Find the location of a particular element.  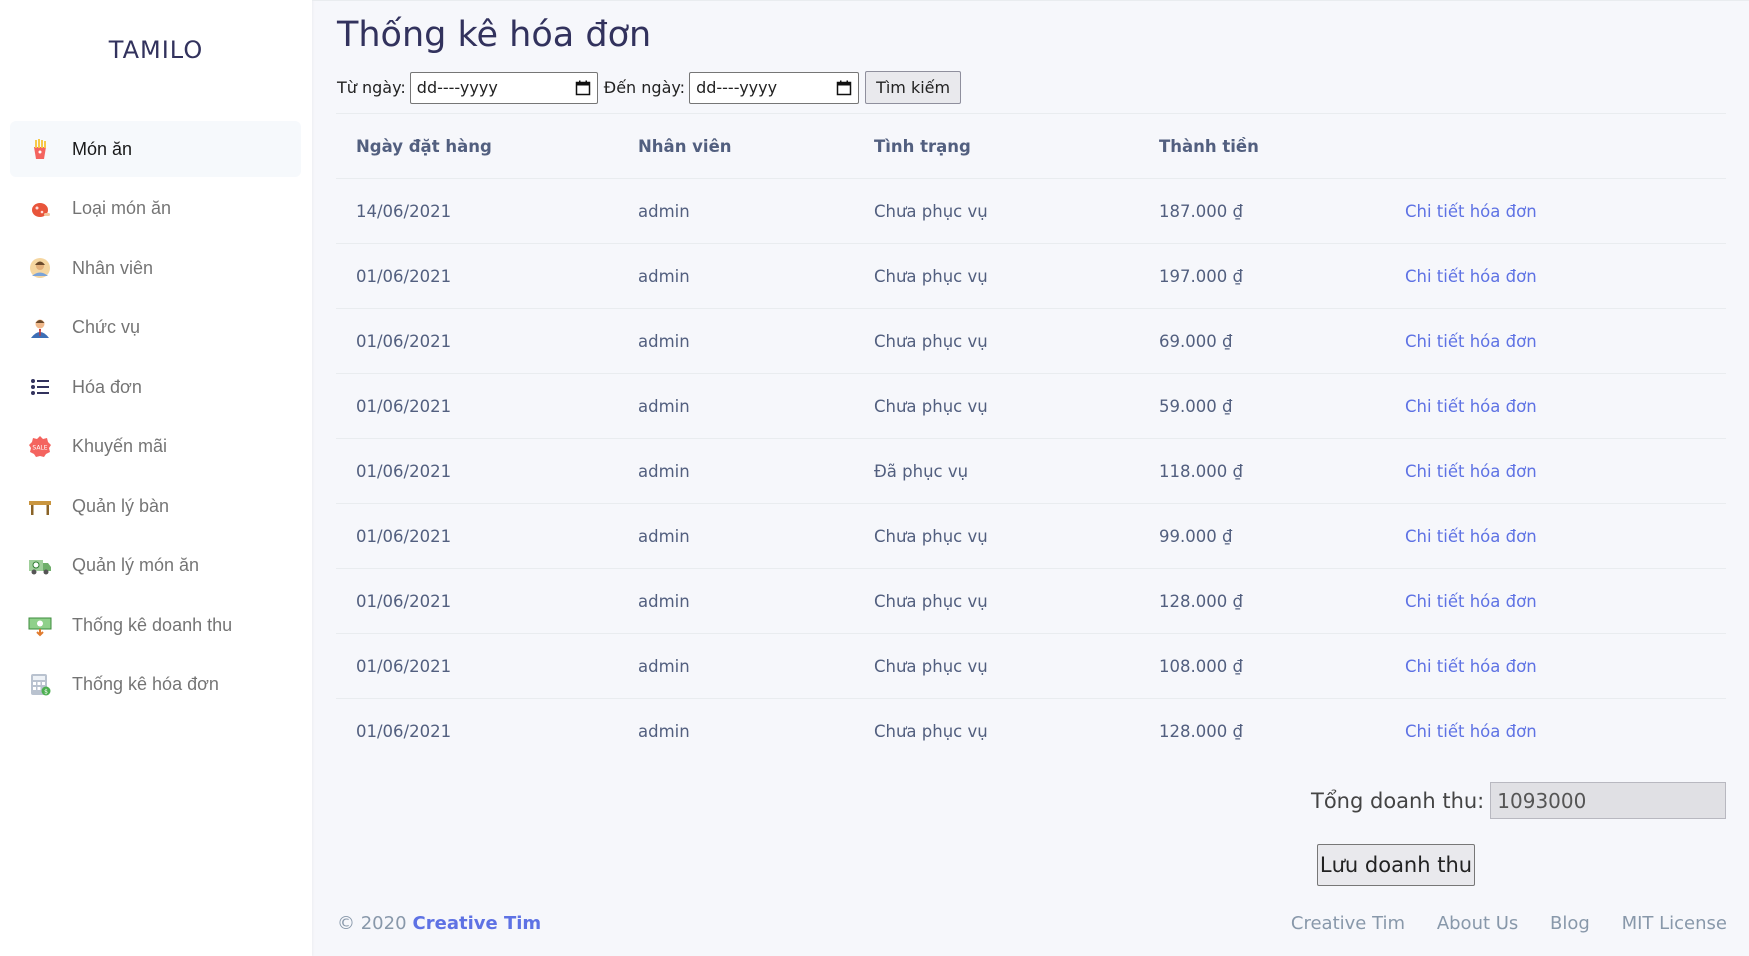

from-date-input: dd----yyyy is located at coordinates (503, 87).